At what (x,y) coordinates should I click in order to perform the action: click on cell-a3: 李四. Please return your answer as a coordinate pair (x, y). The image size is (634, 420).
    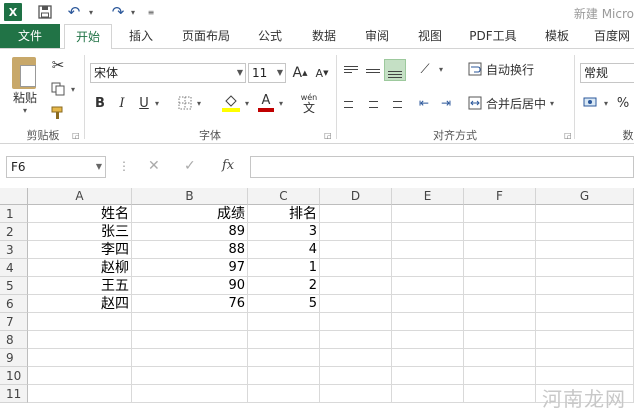
    Looking at the image, I should click on (80, 250).